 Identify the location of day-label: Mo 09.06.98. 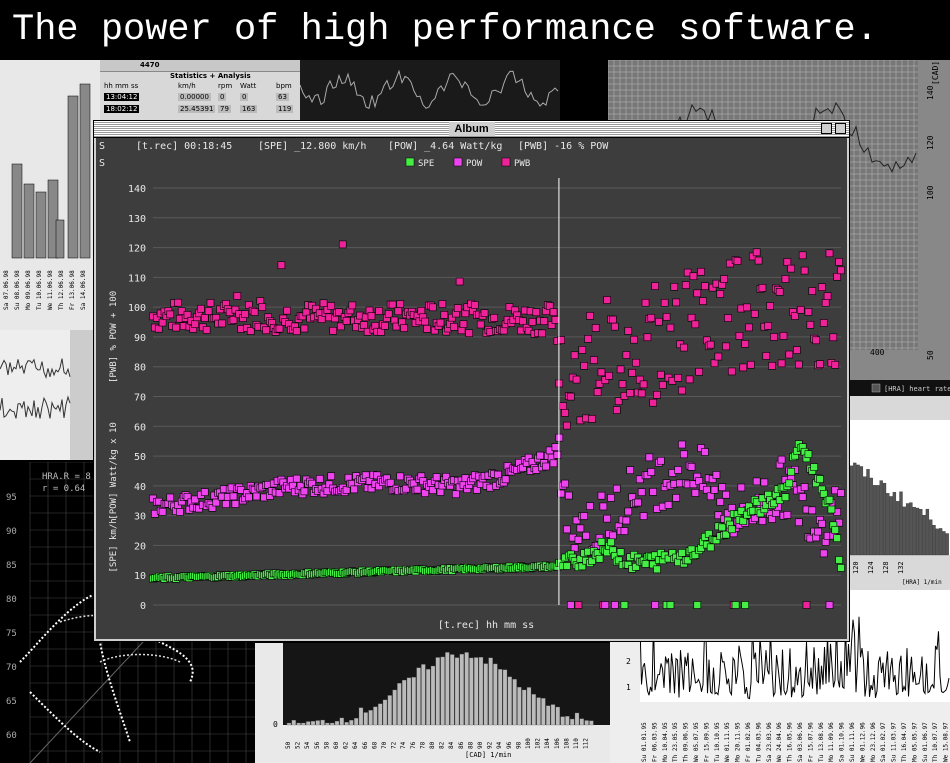
(28, 290).